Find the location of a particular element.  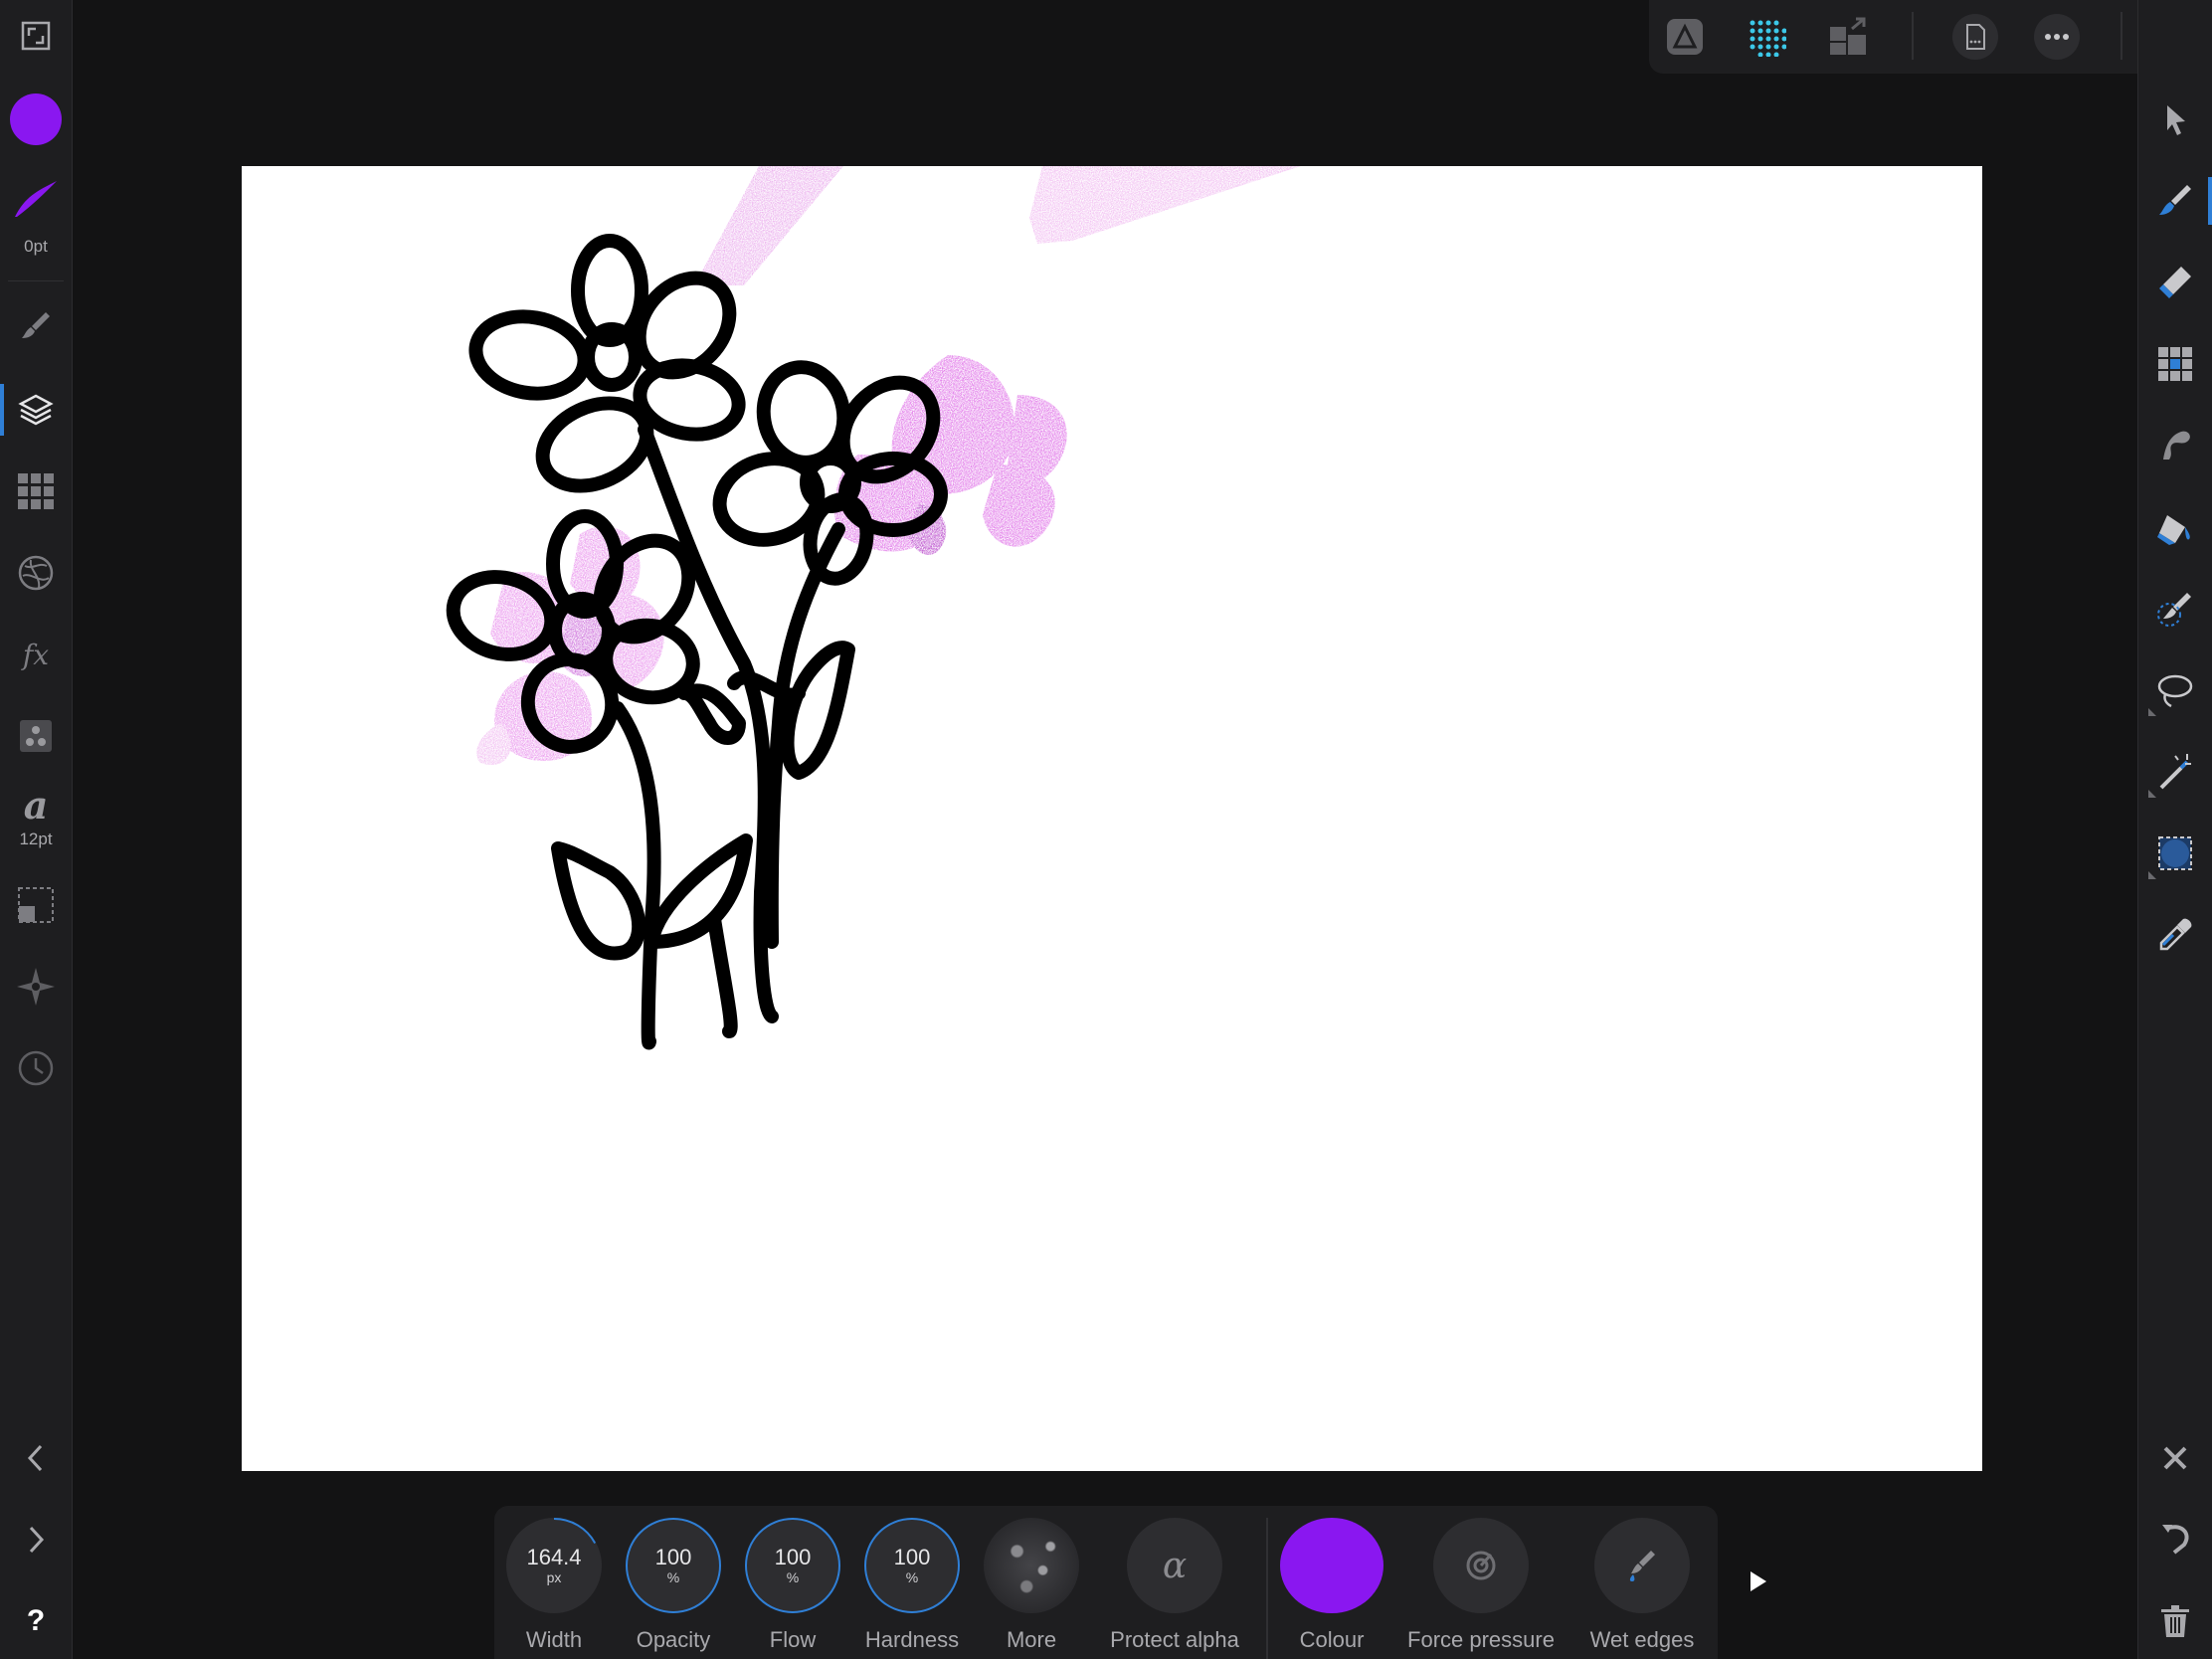

adjustments-icon is located at coordinates (36, 573).